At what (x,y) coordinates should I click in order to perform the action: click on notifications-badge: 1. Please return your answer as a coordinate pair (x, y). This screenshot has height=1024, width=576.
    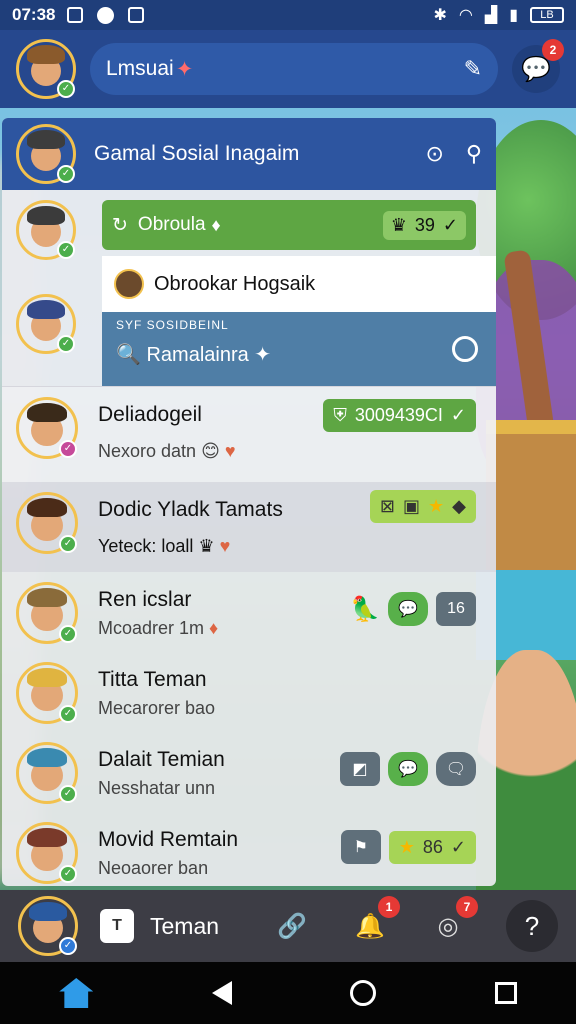
    Looking at the image, I should click on (389, 907).